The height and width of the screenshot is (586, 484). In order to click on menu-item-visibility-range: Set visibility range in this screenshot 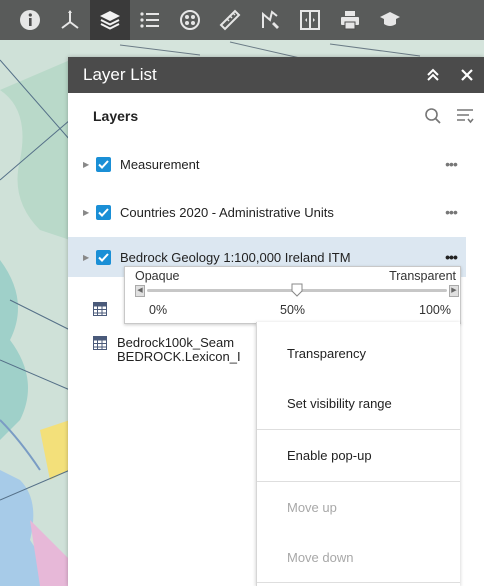, I will do `click(358, 403)`.